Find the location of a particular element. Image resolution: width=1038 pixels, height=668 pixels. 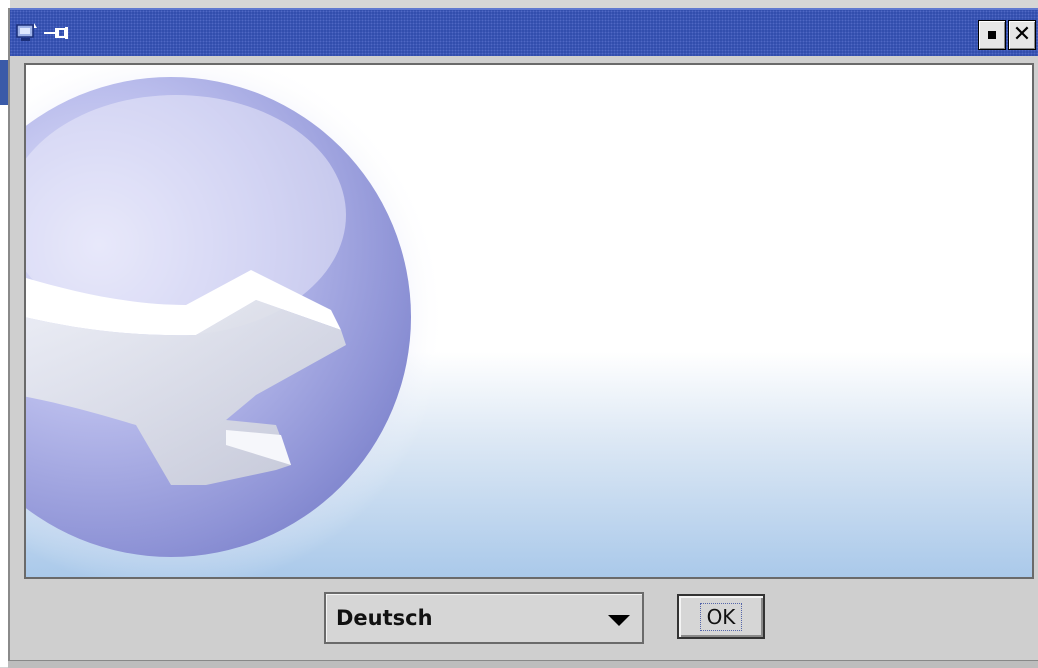

chevron-down-icon is located at coordinates (619, 620).